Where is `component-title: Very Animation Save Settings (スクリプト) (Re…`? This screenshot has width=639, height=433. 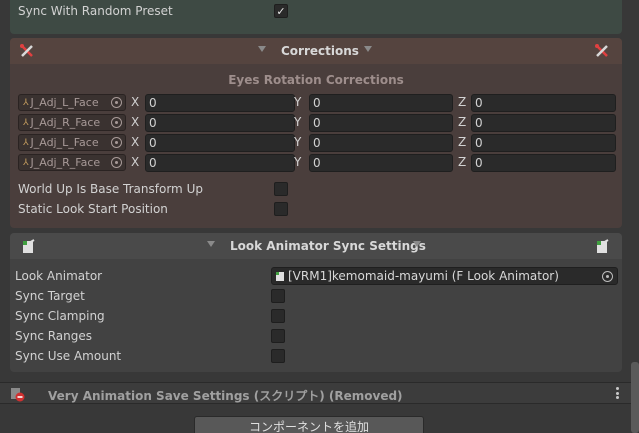 component-title: Very Animation Save Settings (スクリプト) (Re… is located at coordinates (225, 396).